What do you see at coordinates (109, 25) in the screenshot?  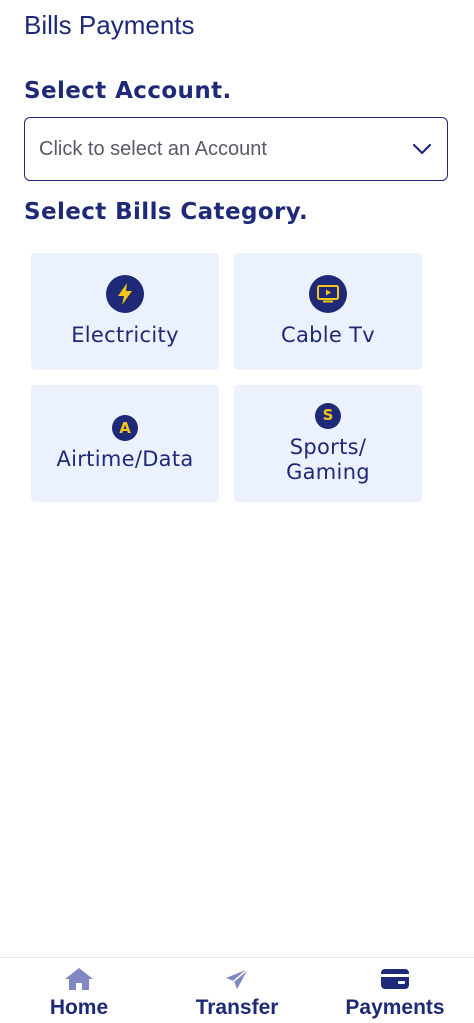 I see `page-title: Bills Payments` at bounding box center [109, 25].